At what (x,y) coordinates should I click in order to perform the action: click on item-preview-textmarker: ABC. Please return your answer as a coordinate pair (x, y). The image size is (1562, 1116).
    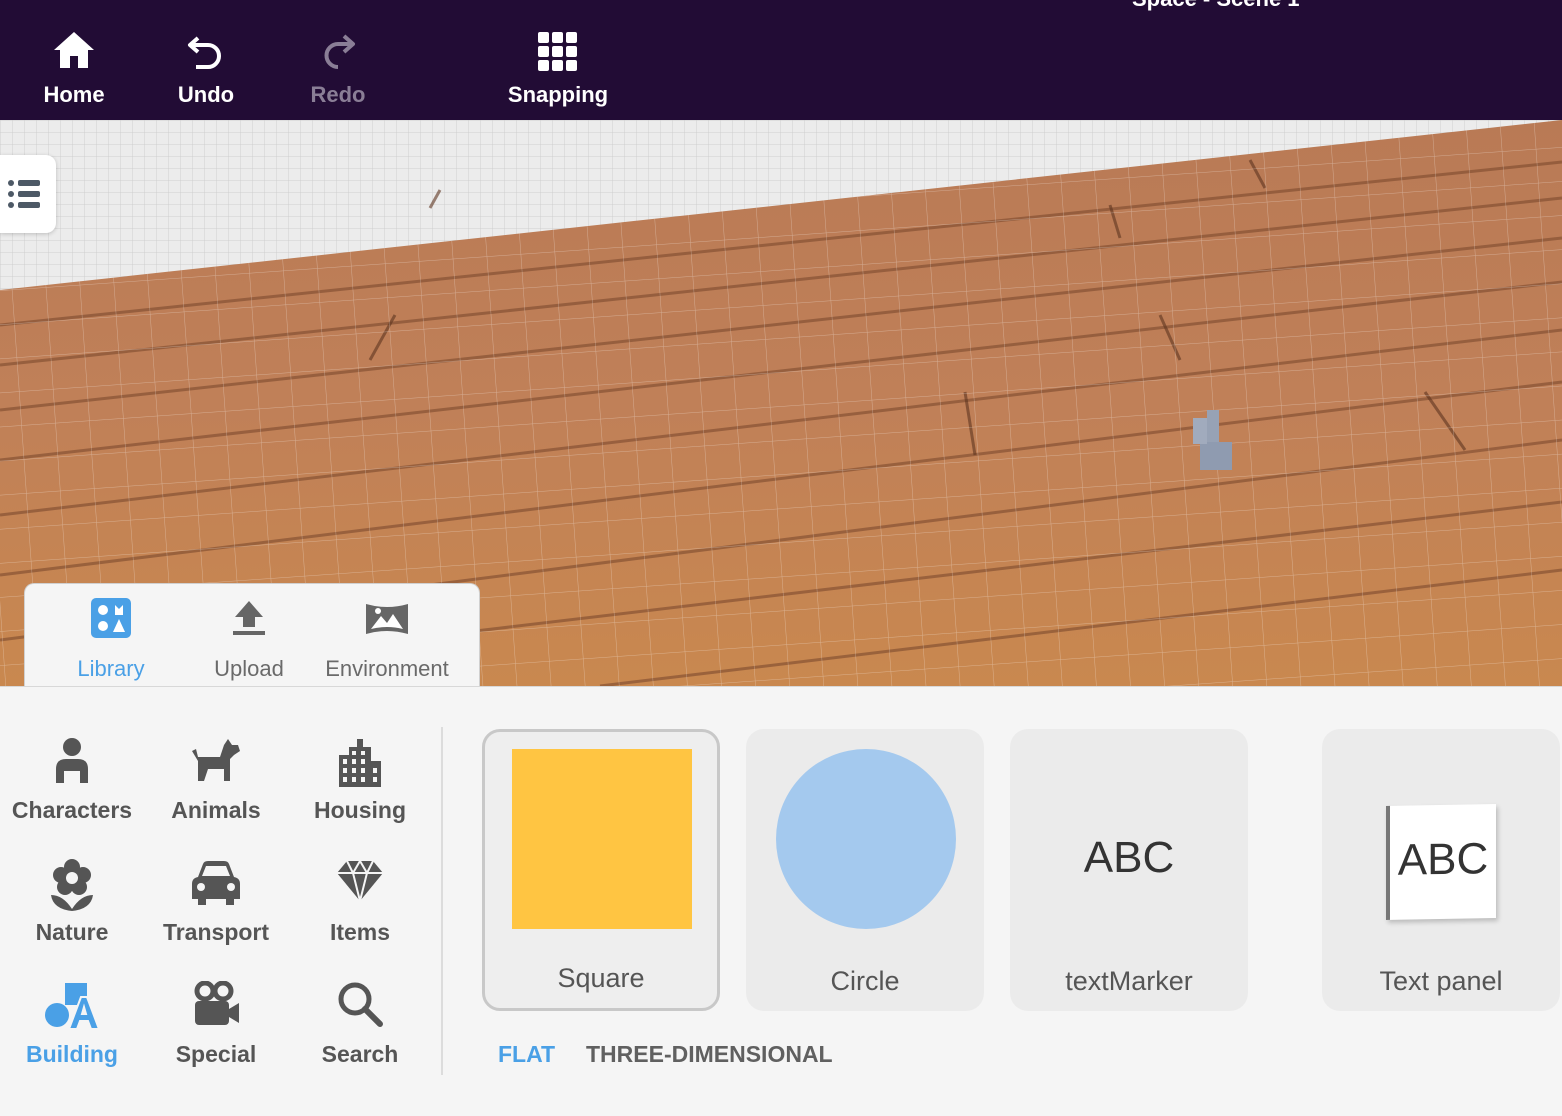
    Looking at the image, I should click on (1129, 834).